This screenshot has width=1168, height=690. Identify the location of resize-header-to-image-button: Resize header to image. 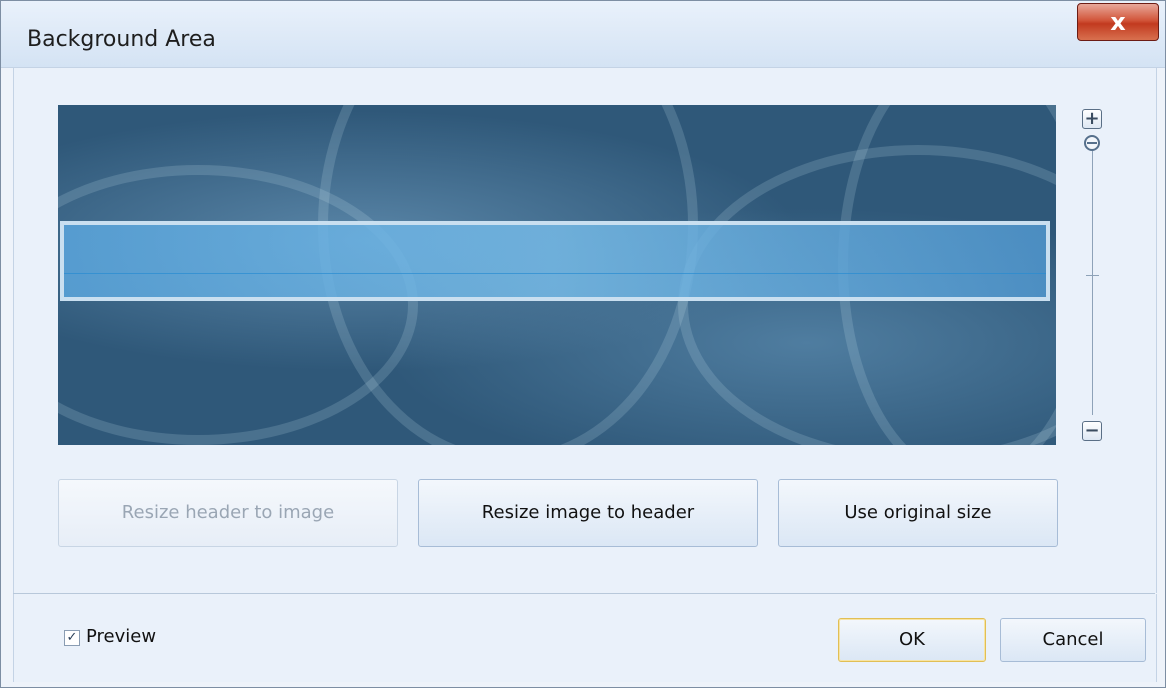
(228, 513).